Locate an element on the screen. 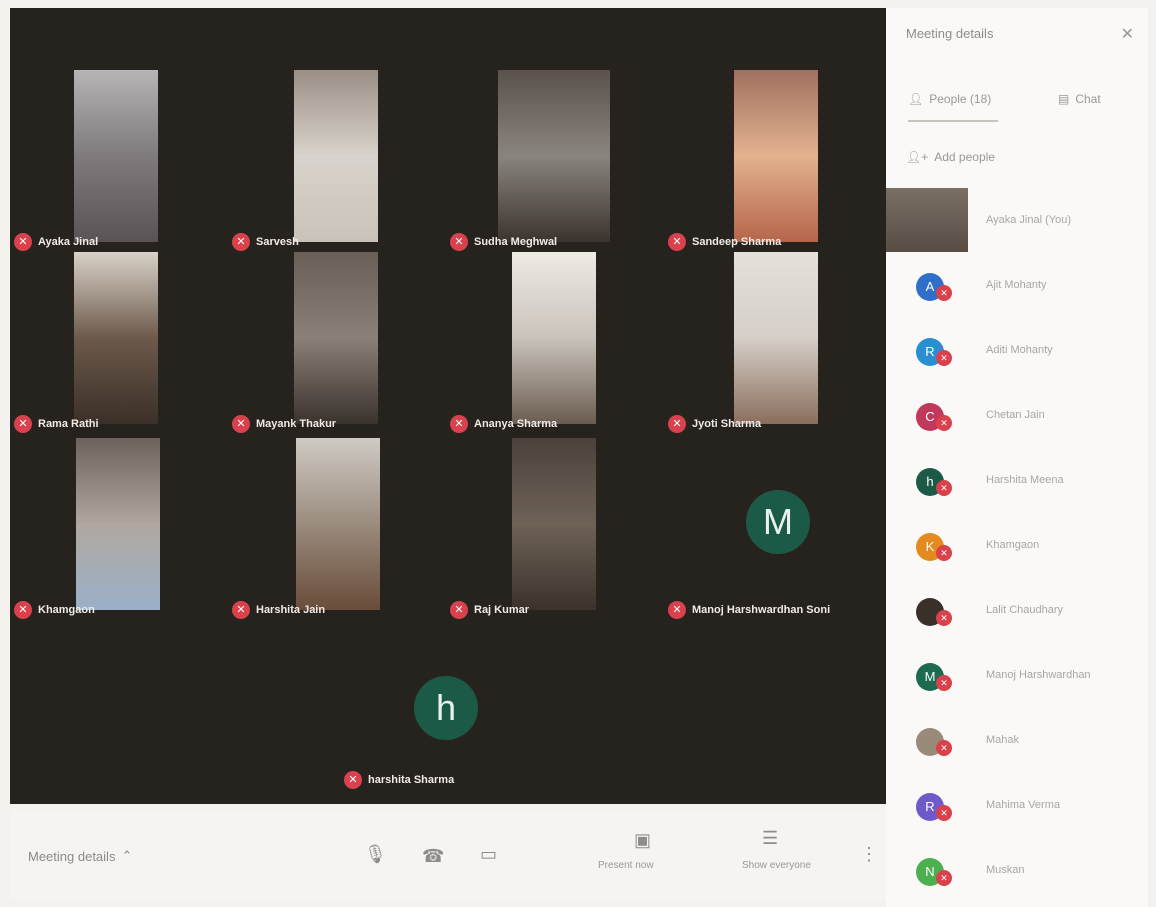 This screenshot has width=1156, height=907. chevron-up-icon: ⌃ is located at coordinates (127, 855).